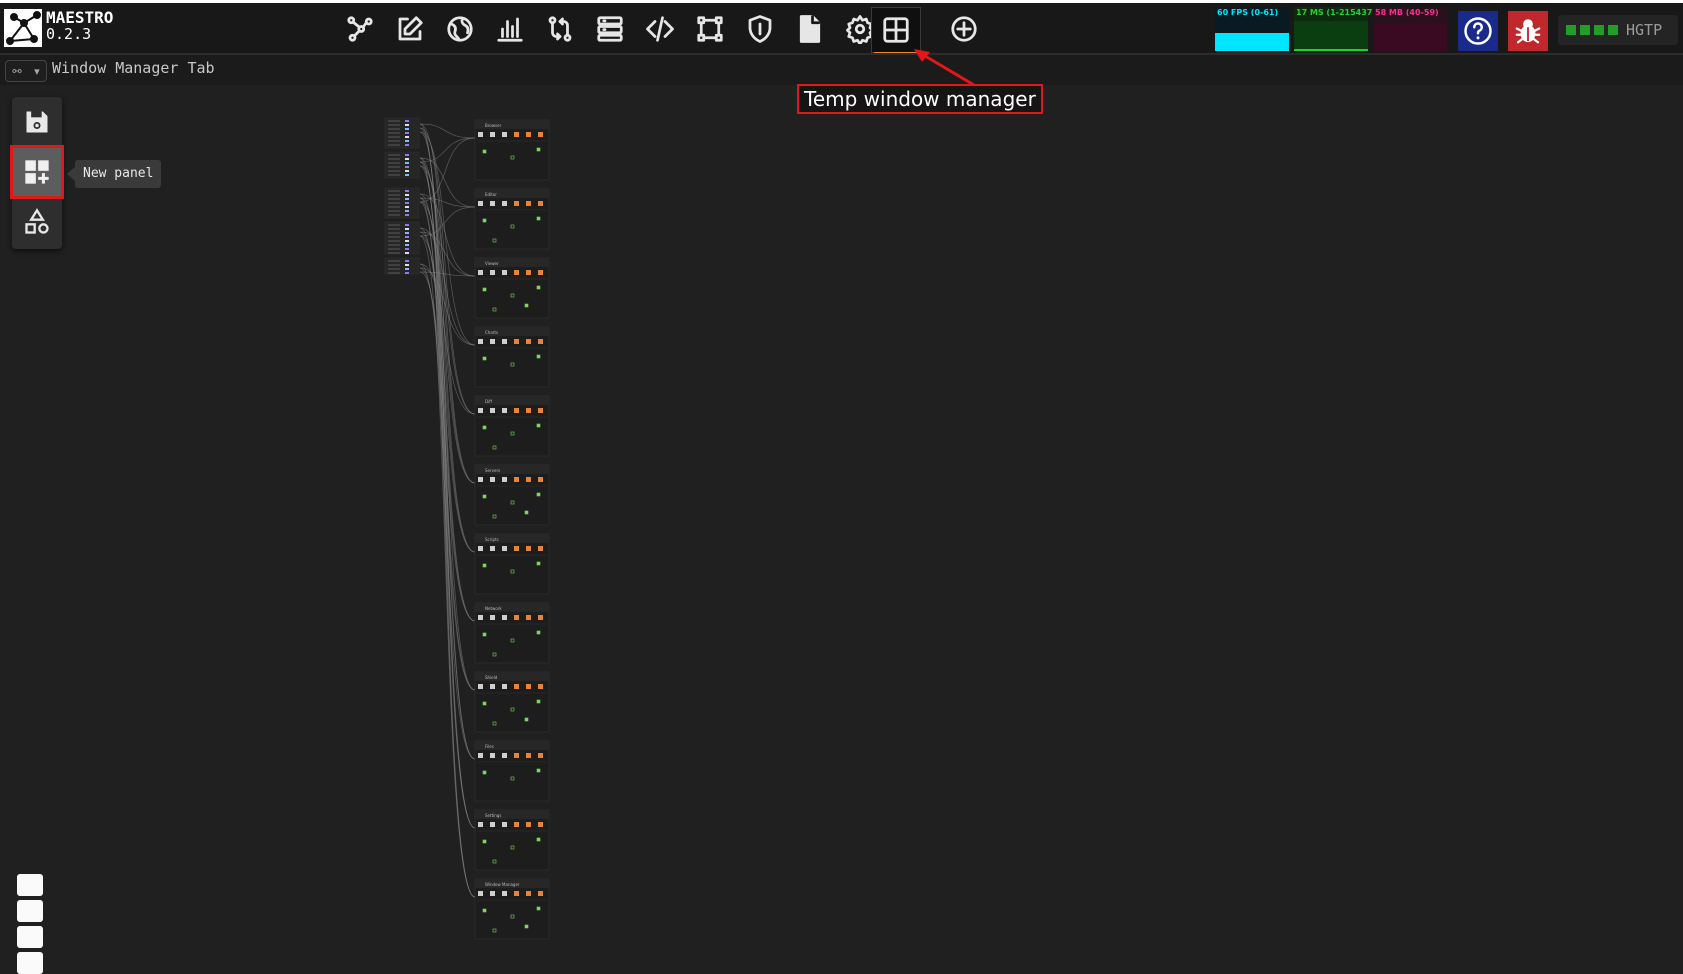 Image resolution: width=1683 pixels, height=974 pixels. I want to click on save-icon, so click(37, 122).